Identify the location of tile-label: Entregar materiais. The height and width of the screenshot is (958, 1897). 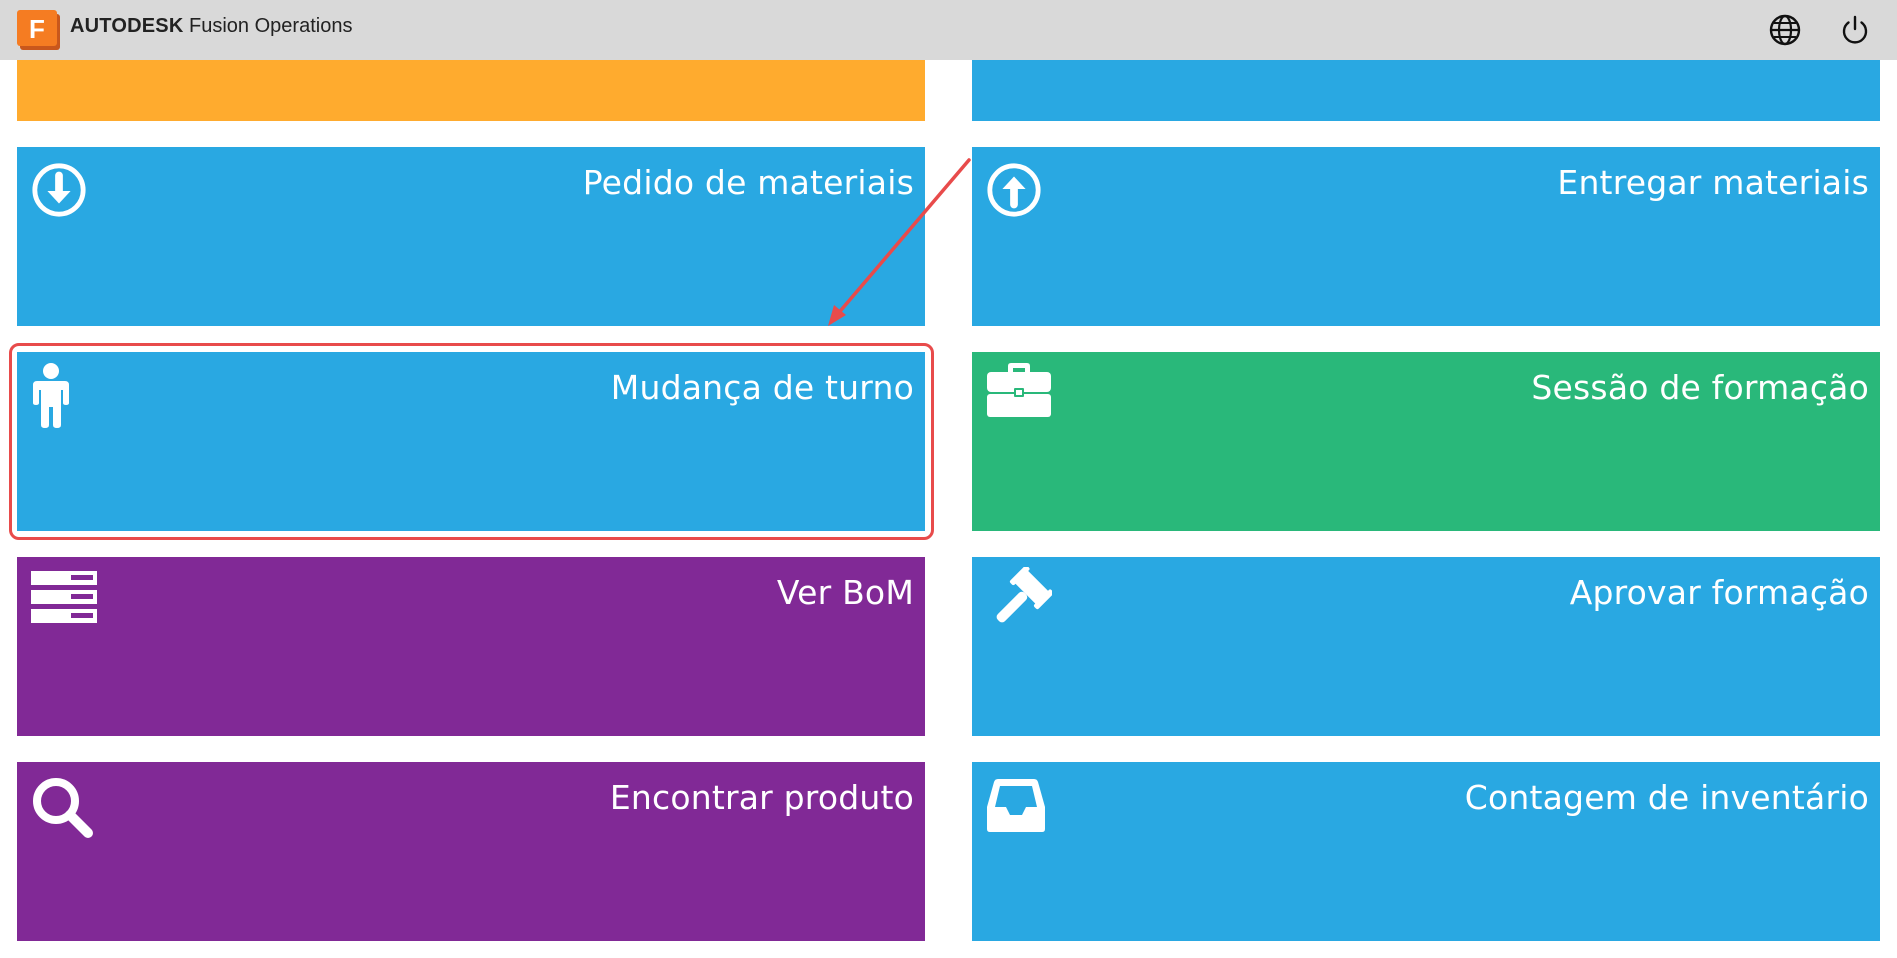
(1713, 182).